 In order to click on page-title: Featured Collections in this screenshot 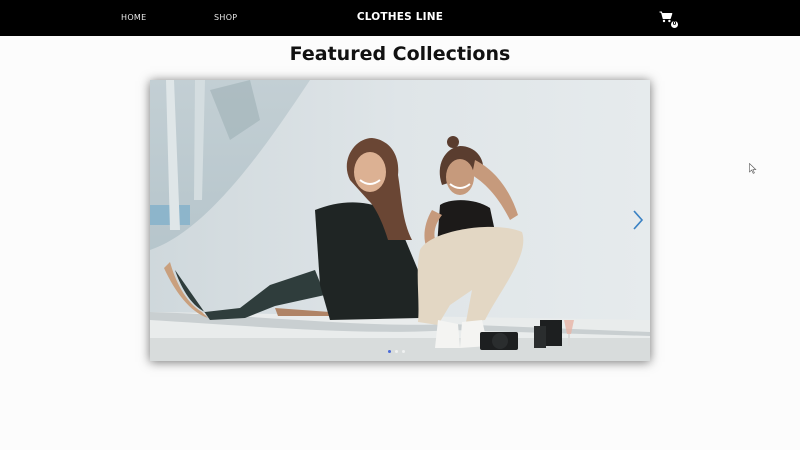, I will do `click(400, 54)`.